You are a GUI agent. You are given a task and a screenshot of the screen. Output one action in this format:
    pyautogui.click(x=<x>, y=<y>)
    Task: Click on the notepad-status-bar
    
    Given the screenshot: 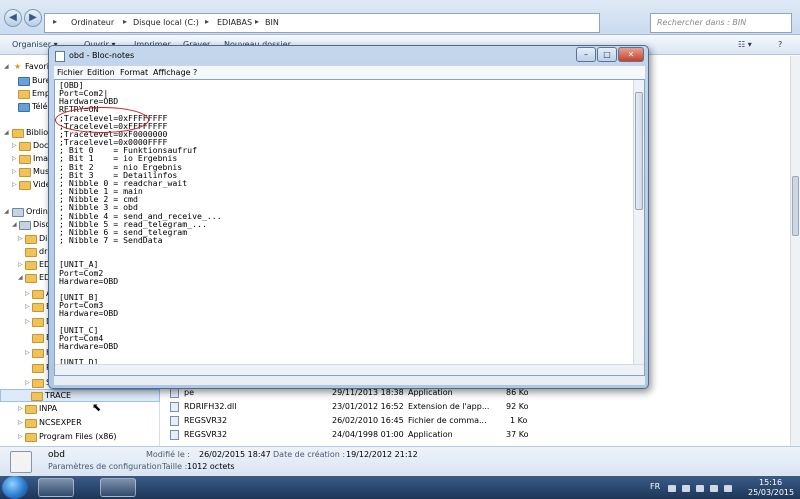 What is the action you would take?
    pyautogui.click(x=349, y=380)
    